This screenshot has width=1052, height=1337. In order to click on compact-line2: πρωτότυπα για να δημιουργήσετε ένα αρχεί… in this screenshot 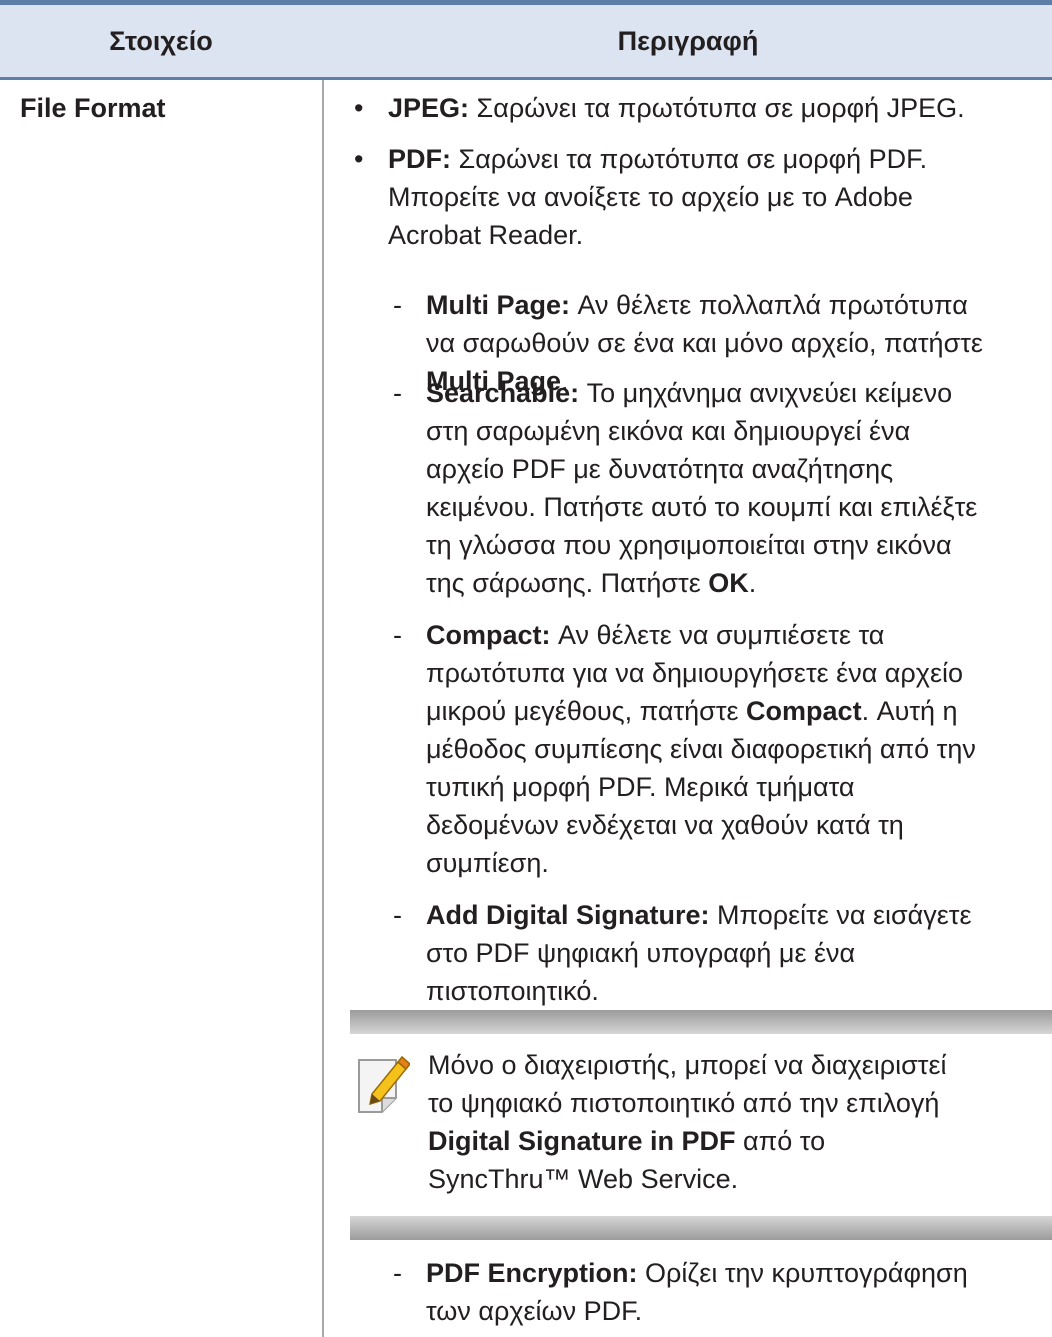, I will do `click(694, 673)`.